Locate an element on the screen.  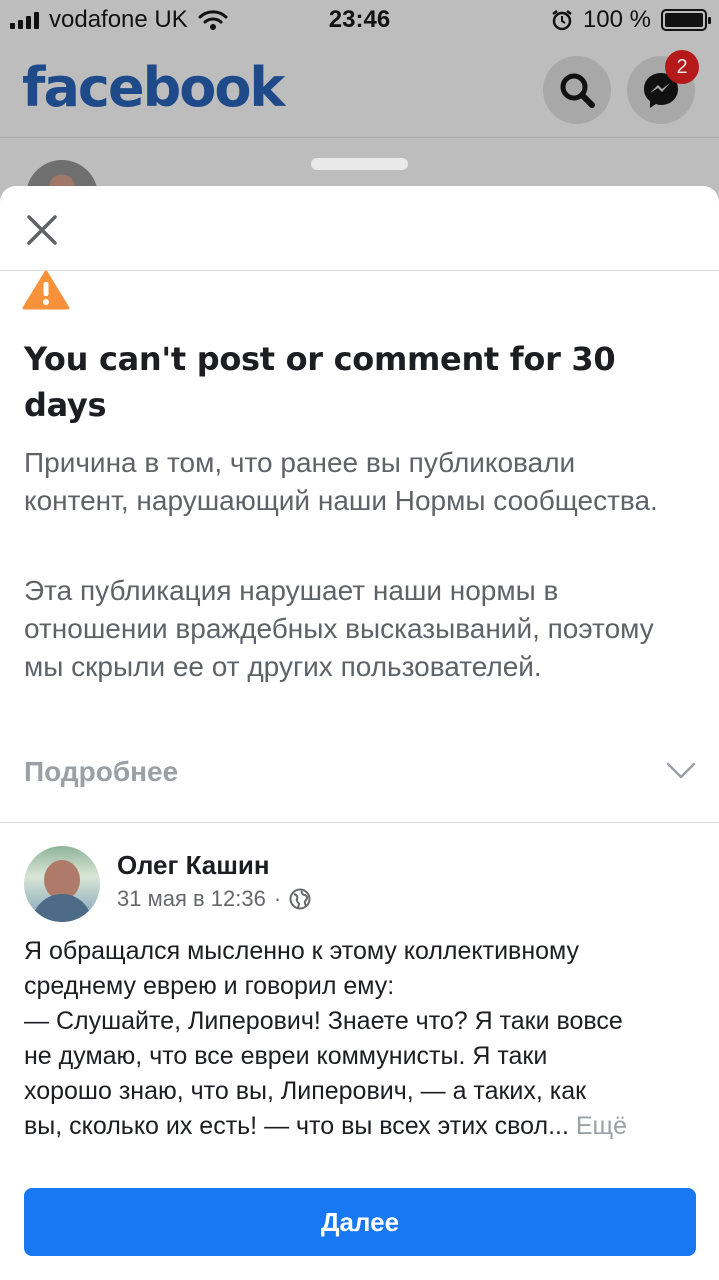
post-date: 31 мая в 12:36 is located at coordinates (191, 899).